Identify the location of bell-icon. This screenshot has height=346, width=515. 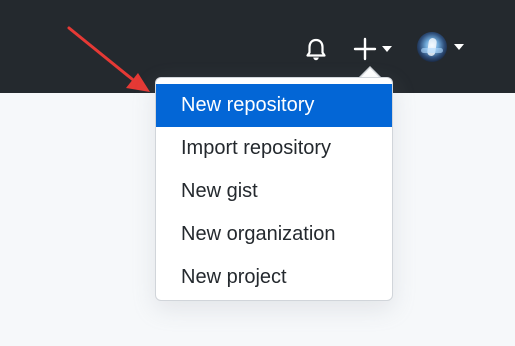
(316, 49).